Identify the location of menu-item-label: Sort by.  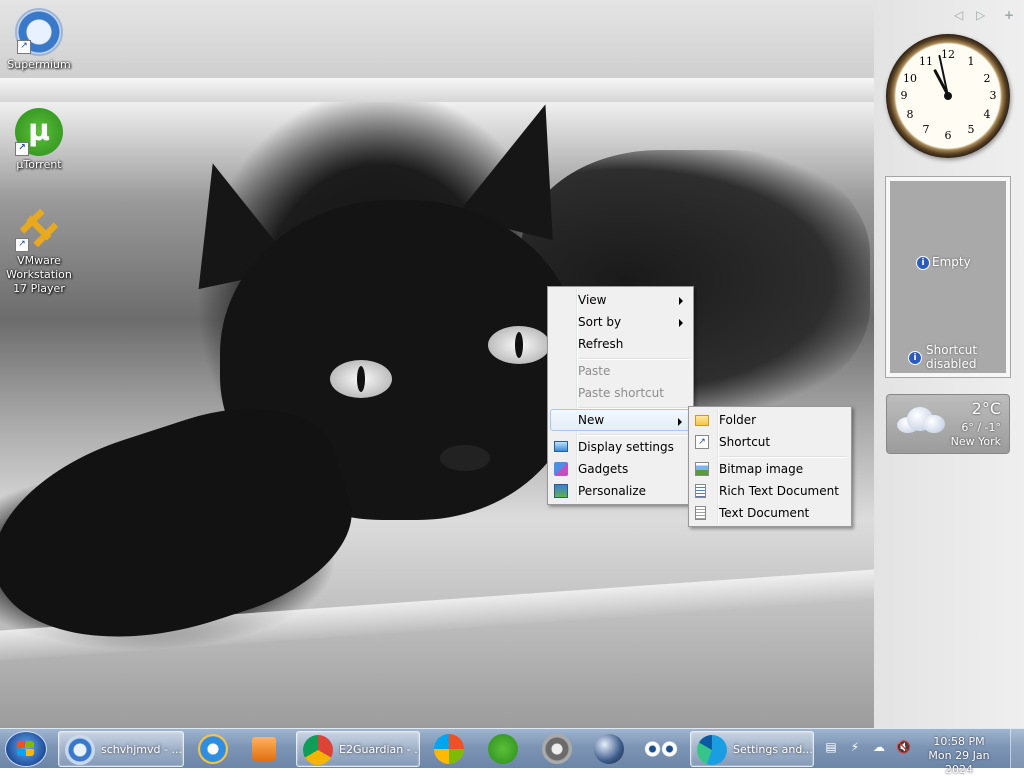
(600, 322).